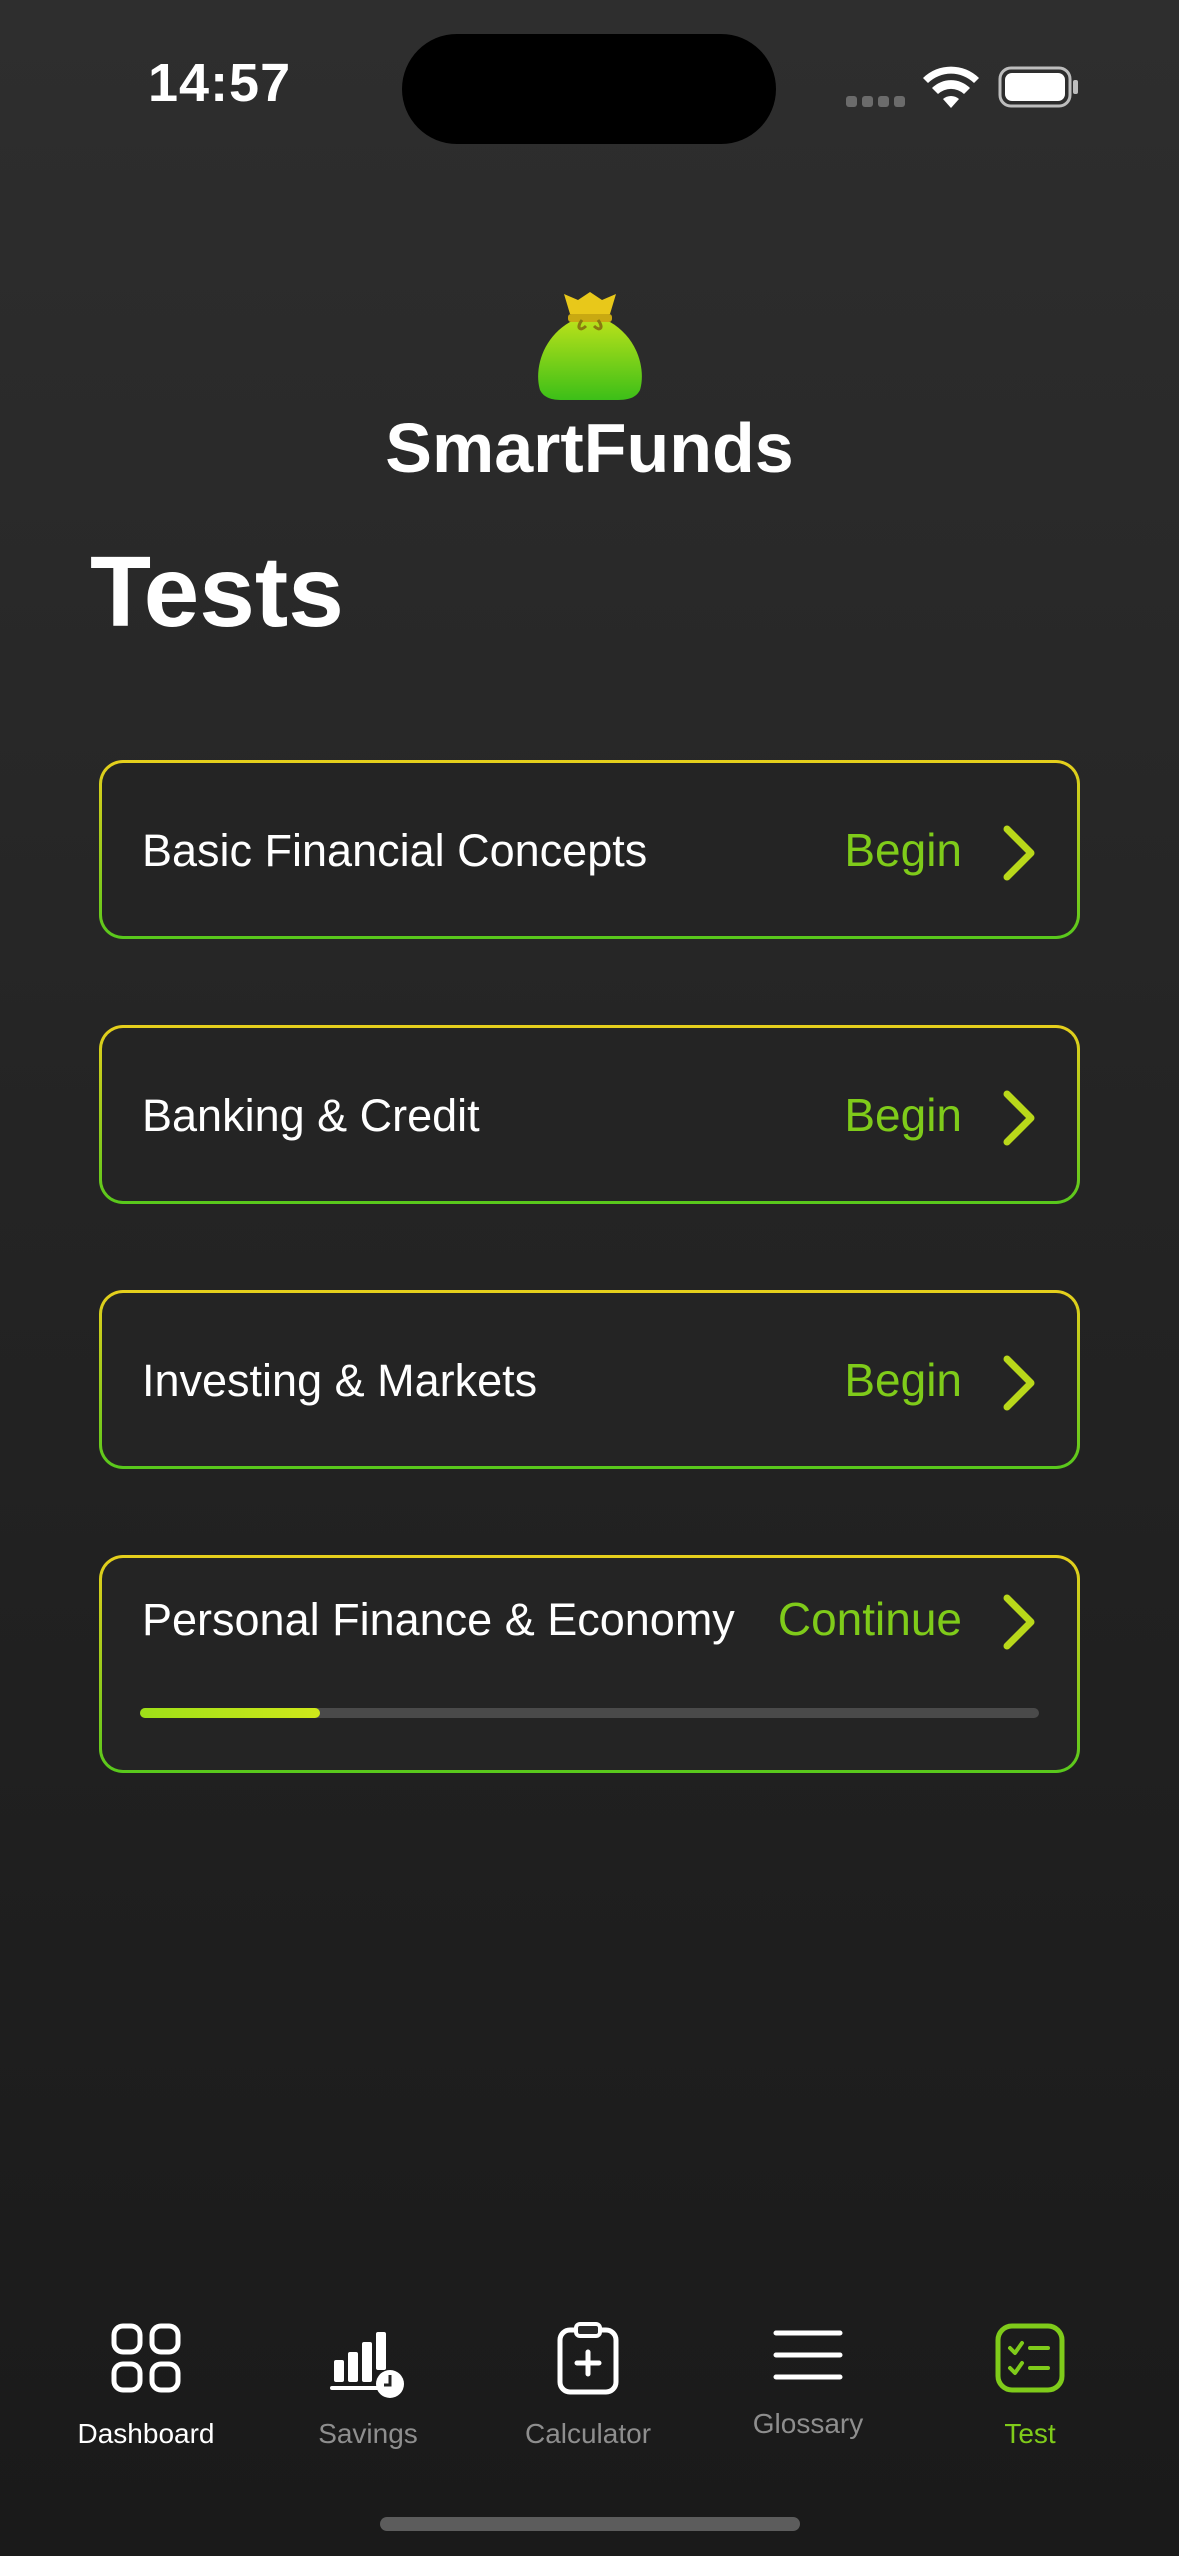 Image resolution: width=1179 pixels, height=2556 pixels. I want to click on battery-icon, so click(1038, 87).